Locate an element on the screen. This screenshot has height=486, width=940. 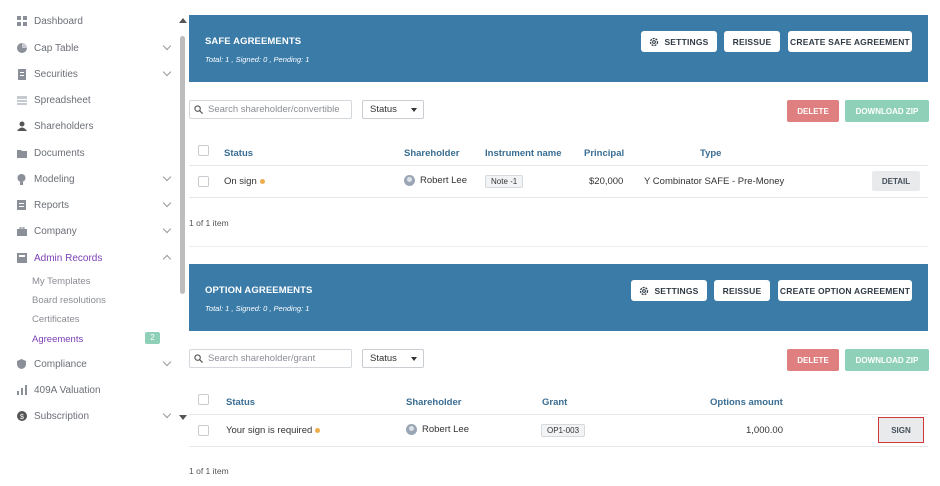
column-header-grant: Grant is located at coordinates (554, 402).